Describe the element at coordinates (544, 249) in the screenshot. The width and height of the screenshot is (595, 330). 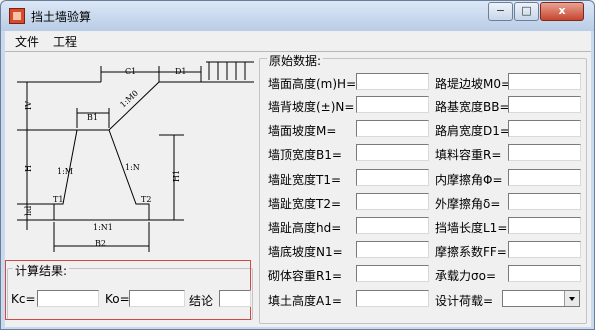
I see `field-input-ff` at that location.